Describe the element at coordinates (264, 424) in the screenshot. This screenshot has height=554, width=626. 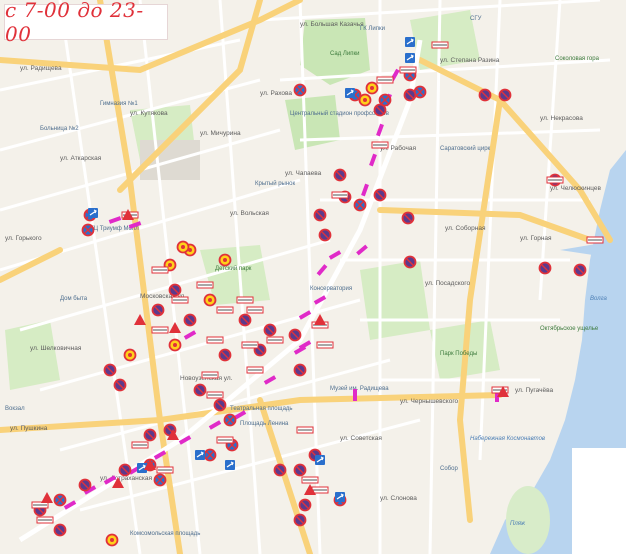
I see `poi-label: Площадь Ленина` at that location.